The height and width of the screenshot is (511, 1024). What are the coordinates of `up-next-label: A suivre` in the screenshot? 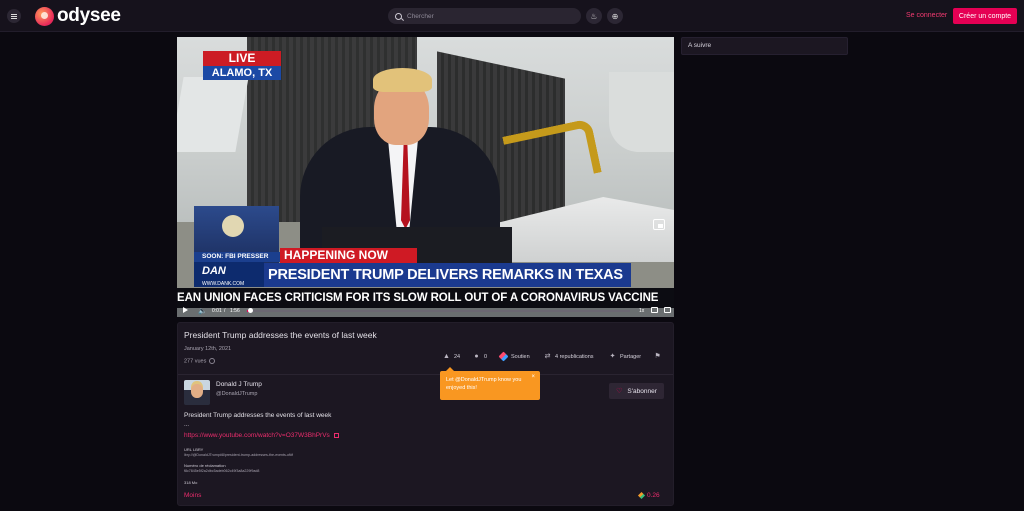 It's located at (700, 45).